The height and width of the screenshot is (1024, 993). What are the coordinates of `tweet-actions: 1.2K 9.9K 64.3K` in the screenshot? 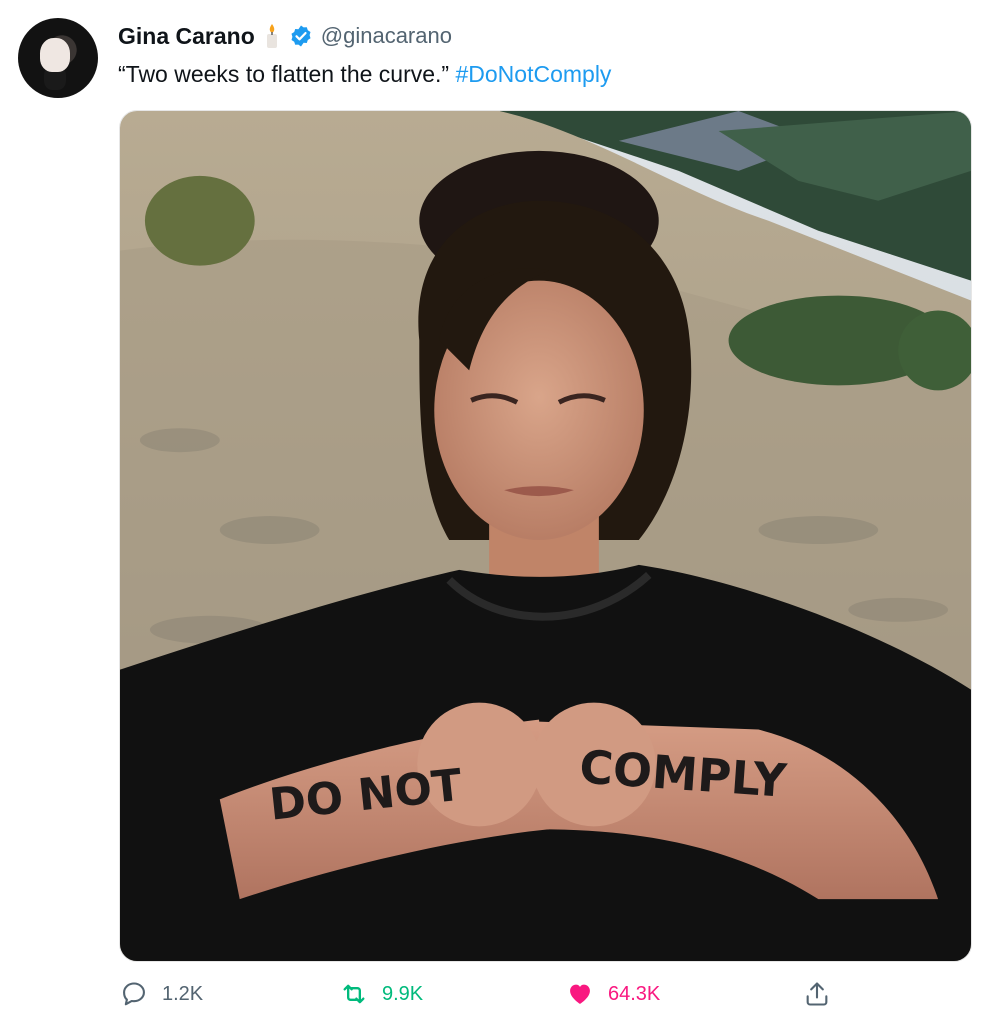 It's located at (496, 995).